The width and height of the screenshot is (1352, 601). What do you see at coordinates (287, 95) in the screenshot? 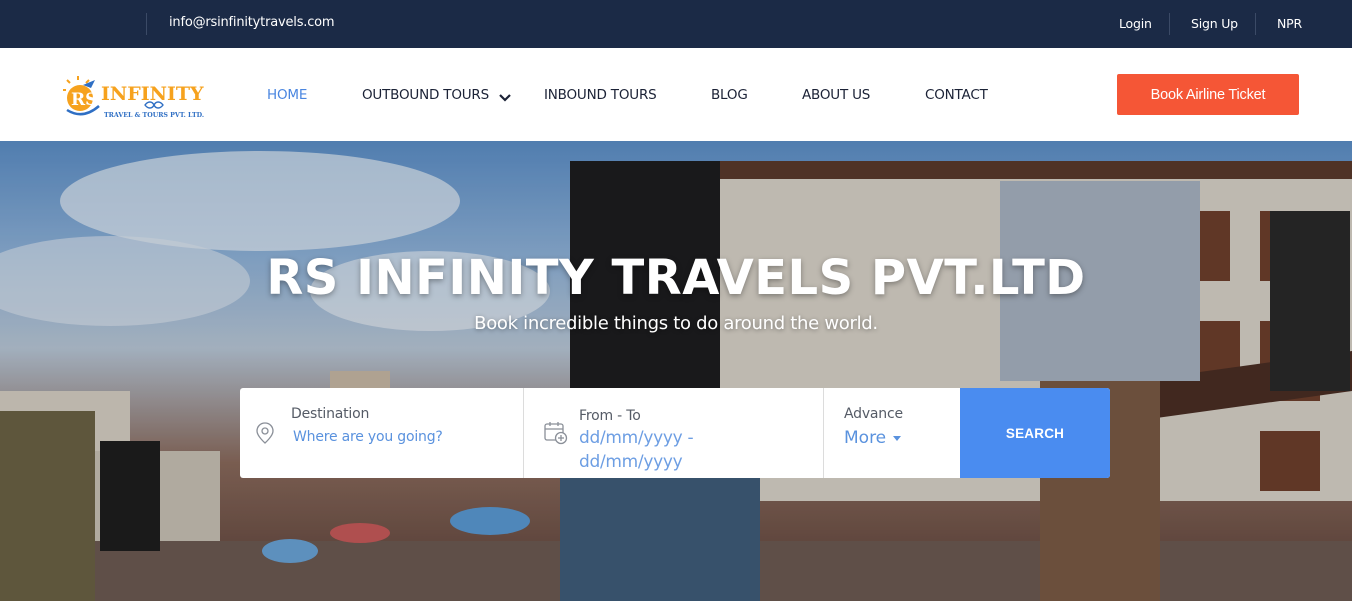
I see `nav-home: HOME` at bounding box center [287, 95].